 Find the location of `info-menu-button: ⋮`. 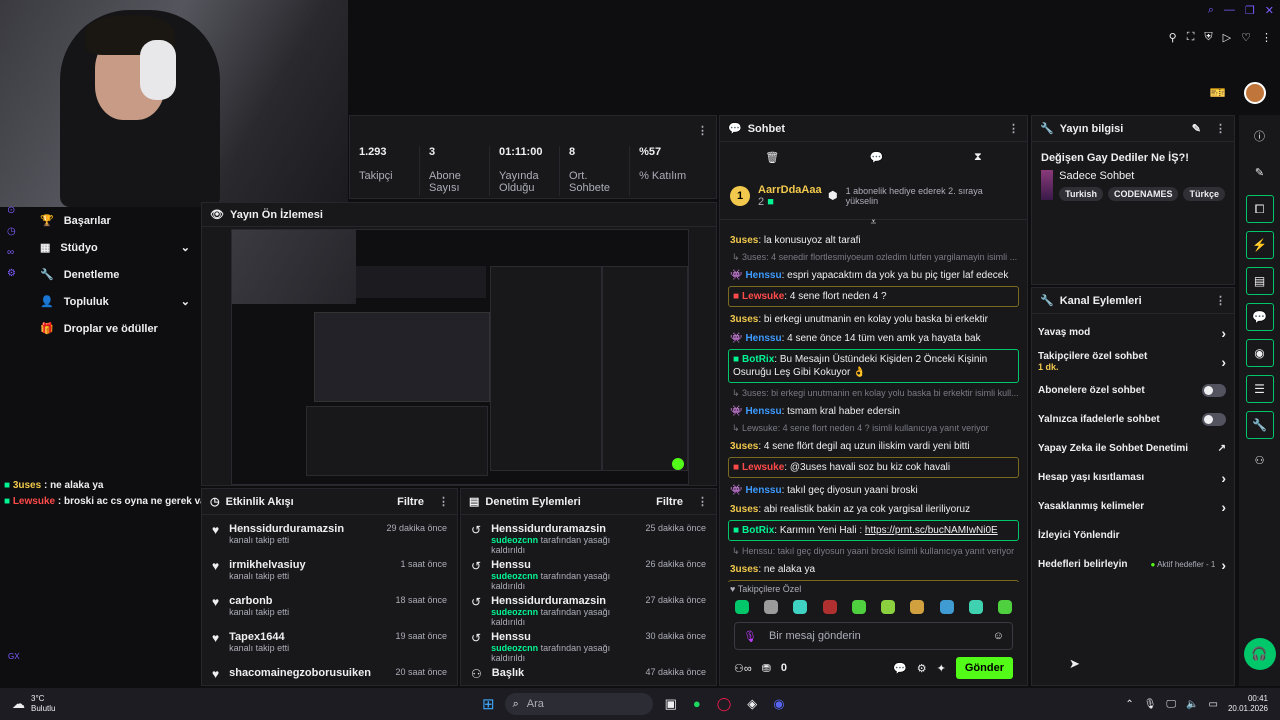

info-menu-button: ⋮ is located at coordinates (1220, 128).